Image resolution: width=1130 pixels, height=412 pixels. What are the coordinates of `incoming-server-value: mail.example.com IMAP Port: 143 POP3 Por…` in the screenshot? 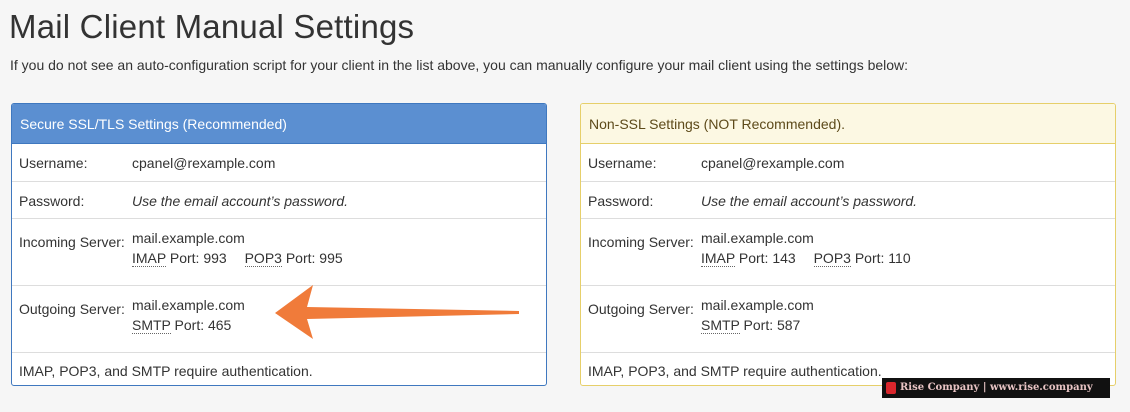 It's located at (908, 251).